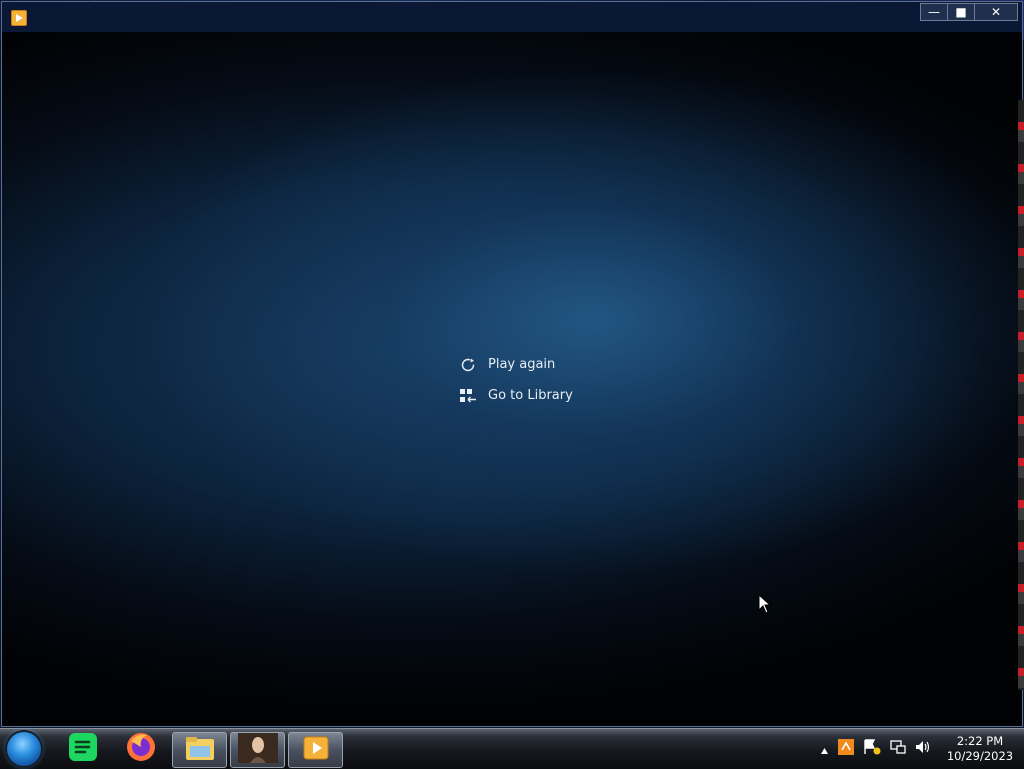  Describe the element at coordinates (824, 749) in the screenshot. I see `show-hidden-icons-button` at that location.